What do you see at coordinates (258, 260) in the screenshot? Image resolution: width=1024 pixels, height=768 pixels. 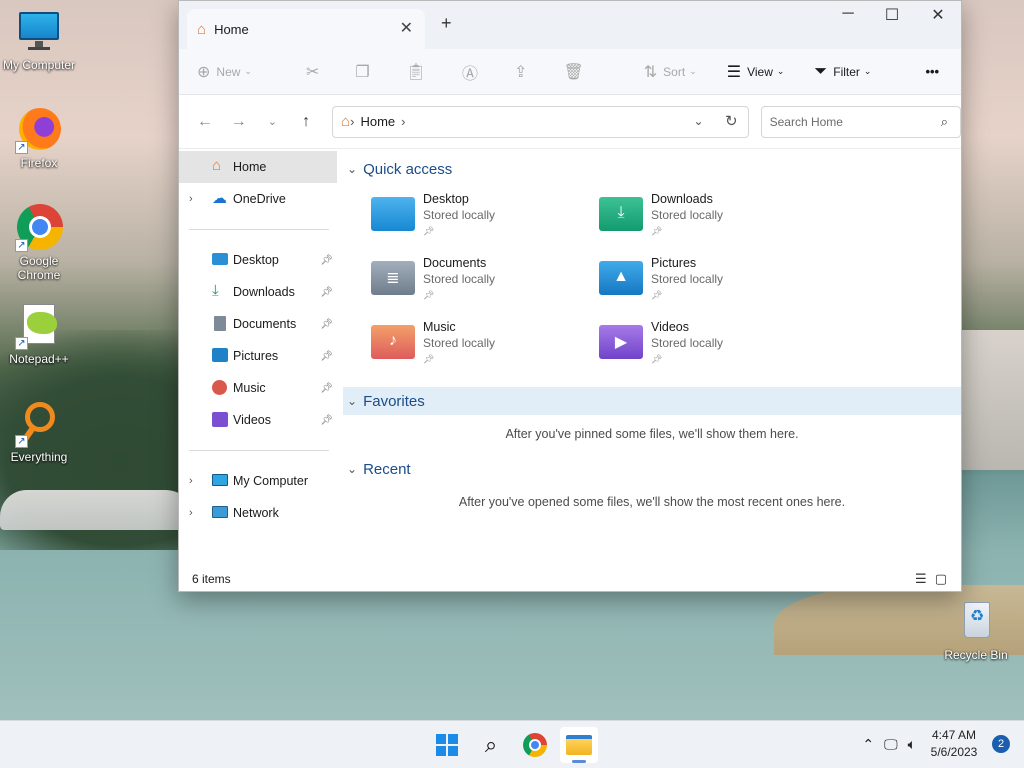 I see `nav-item-desktop: Desktop 📌︎` at bounding box center [258, 260].